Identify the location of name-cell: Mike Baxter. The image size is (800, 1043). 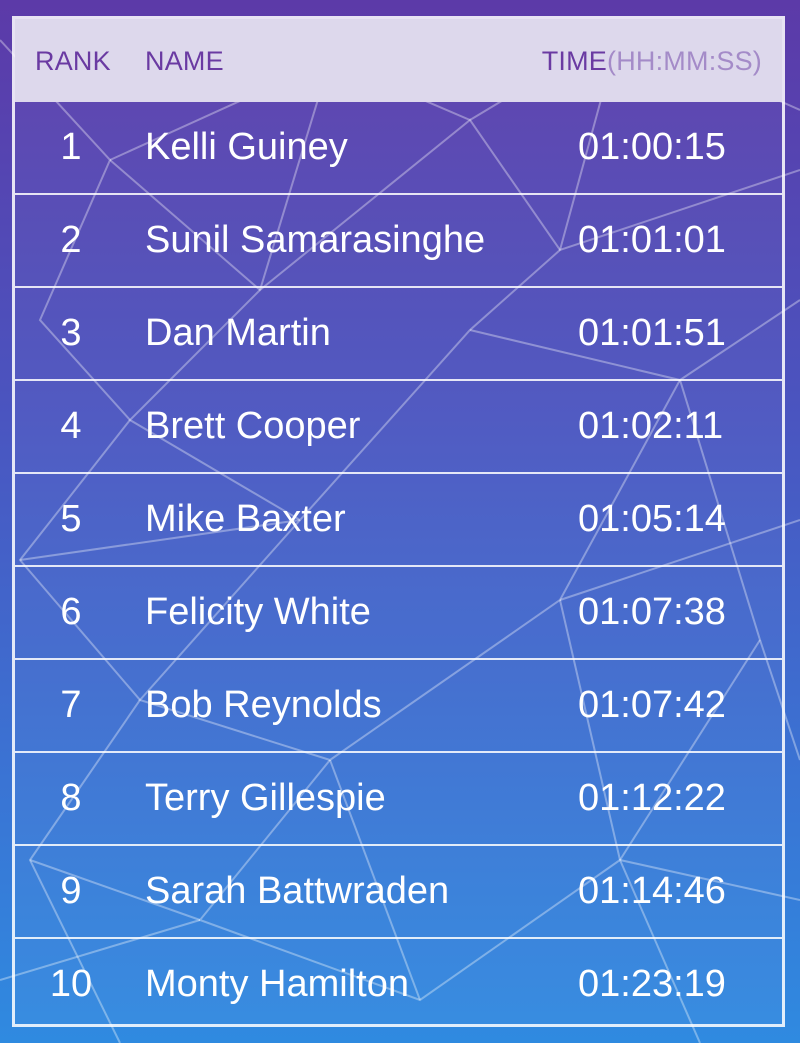
(245, 519).